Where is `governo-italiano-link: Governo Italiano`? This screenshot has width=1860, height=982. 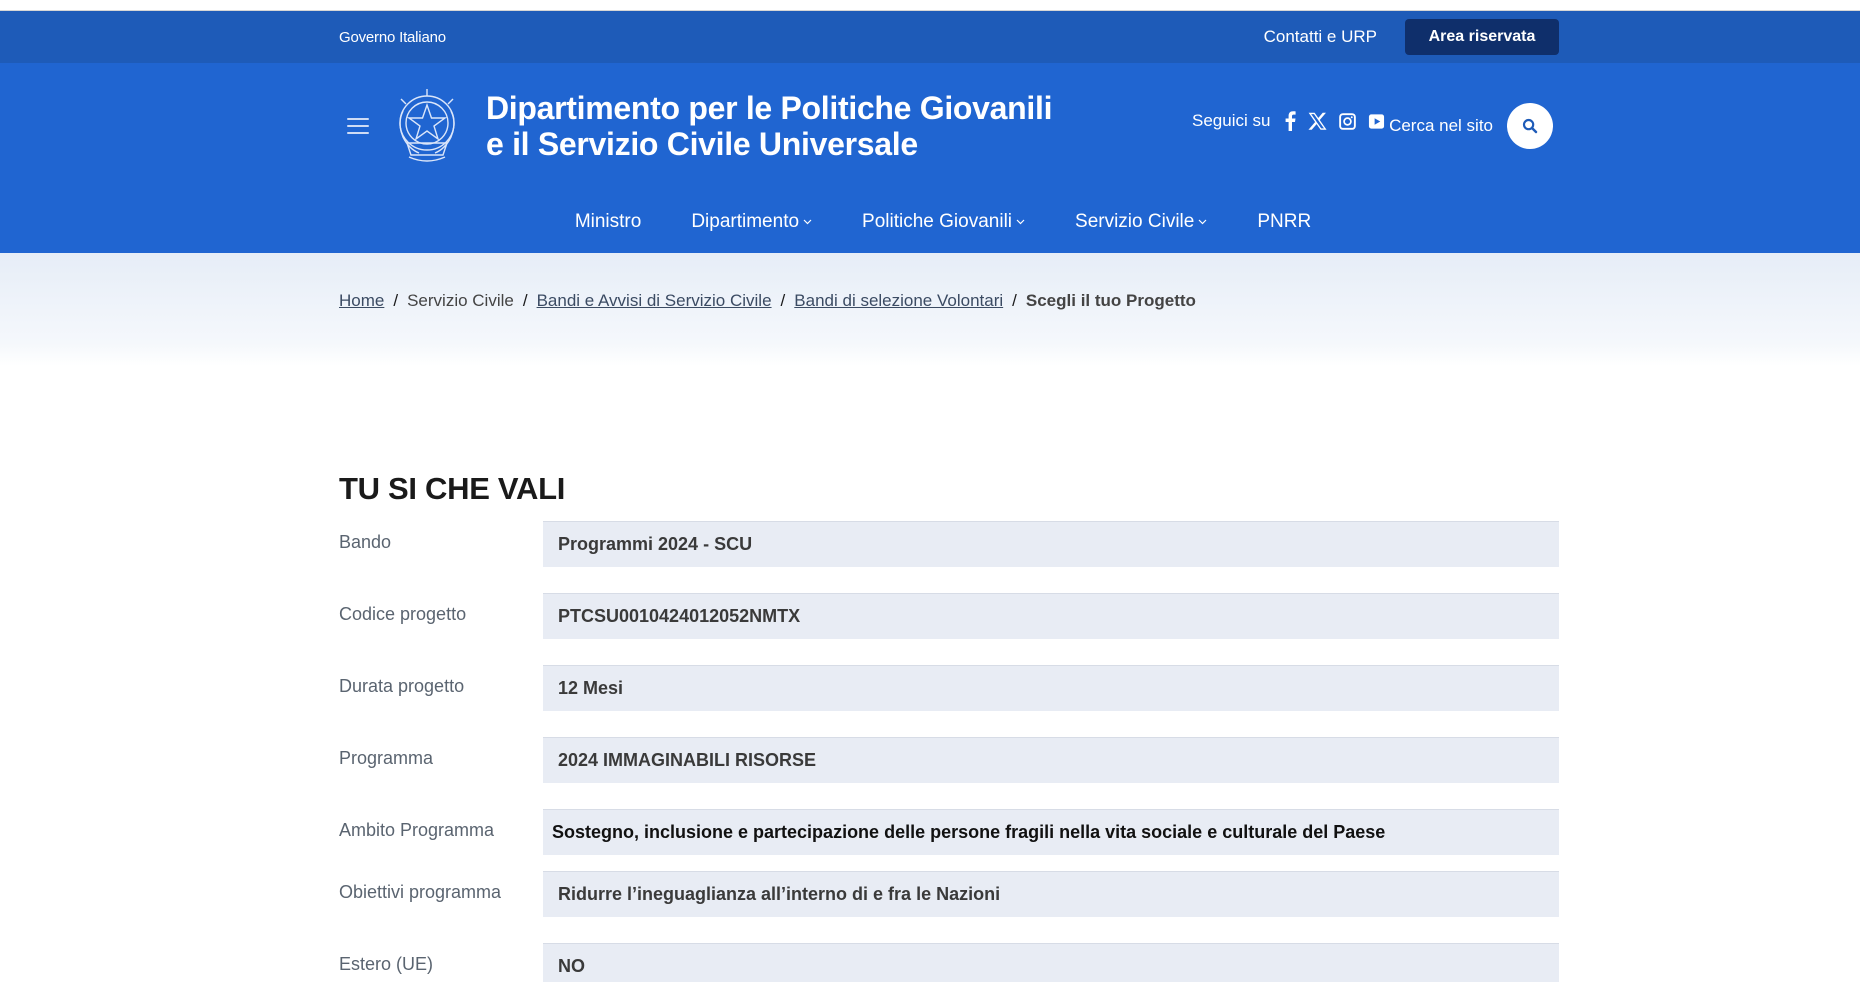
governo-italiano-link: Governo Italiano is located at coordinates (392, 37).